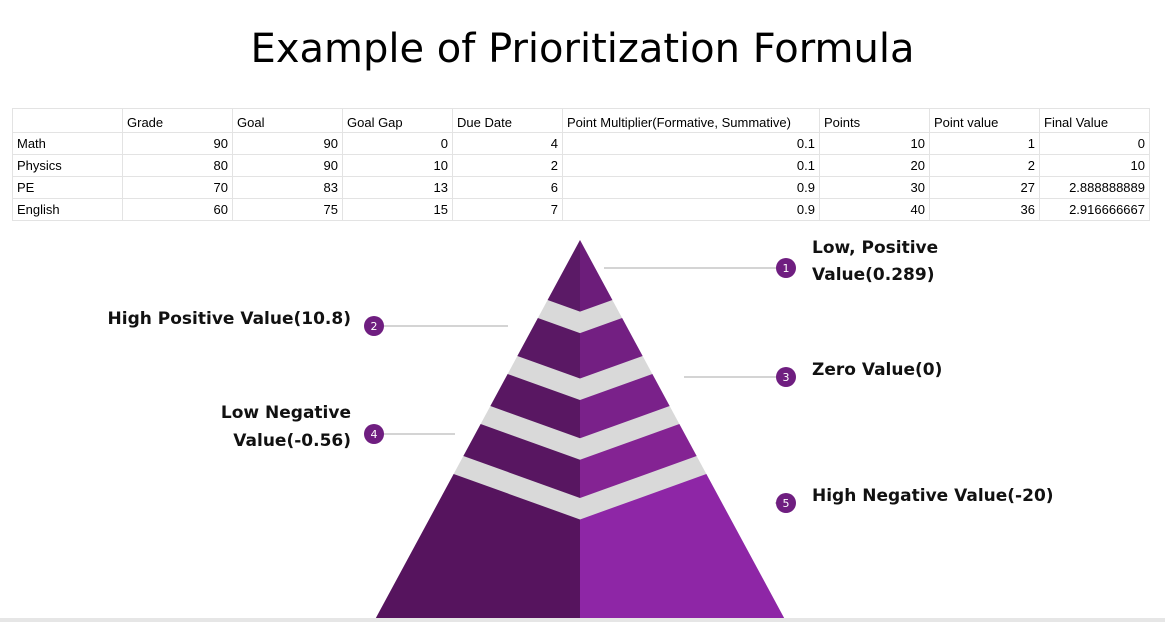 This screenshot has width=1165, height=622. Describe the element at coordinates (771, 261) in the screenshot. I see `callout-1: 1 Low, Positive Value(0.289)` at that location.